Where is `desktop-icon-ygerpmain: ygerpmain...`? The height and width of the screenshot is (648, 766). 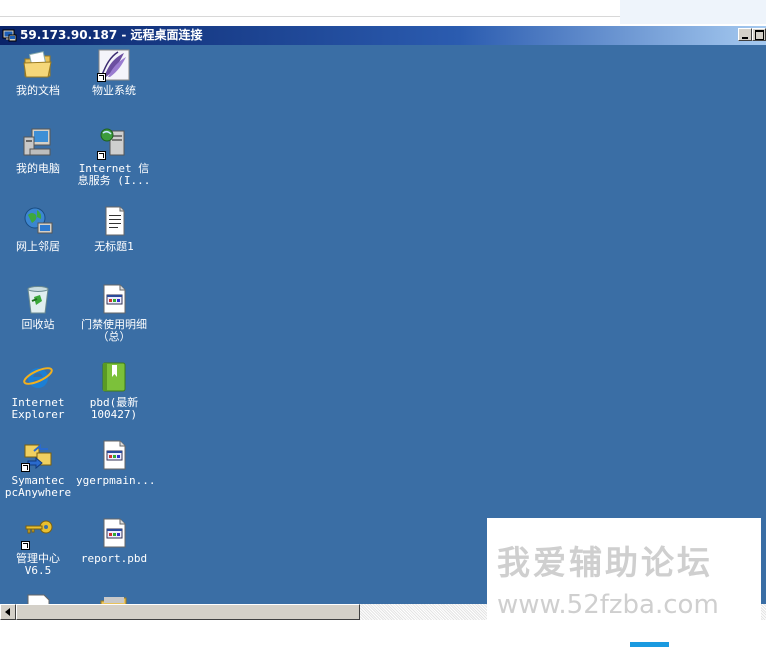
desktop-icon-ygerpmain: ygerpmain... is located at coordinates (116, 463).